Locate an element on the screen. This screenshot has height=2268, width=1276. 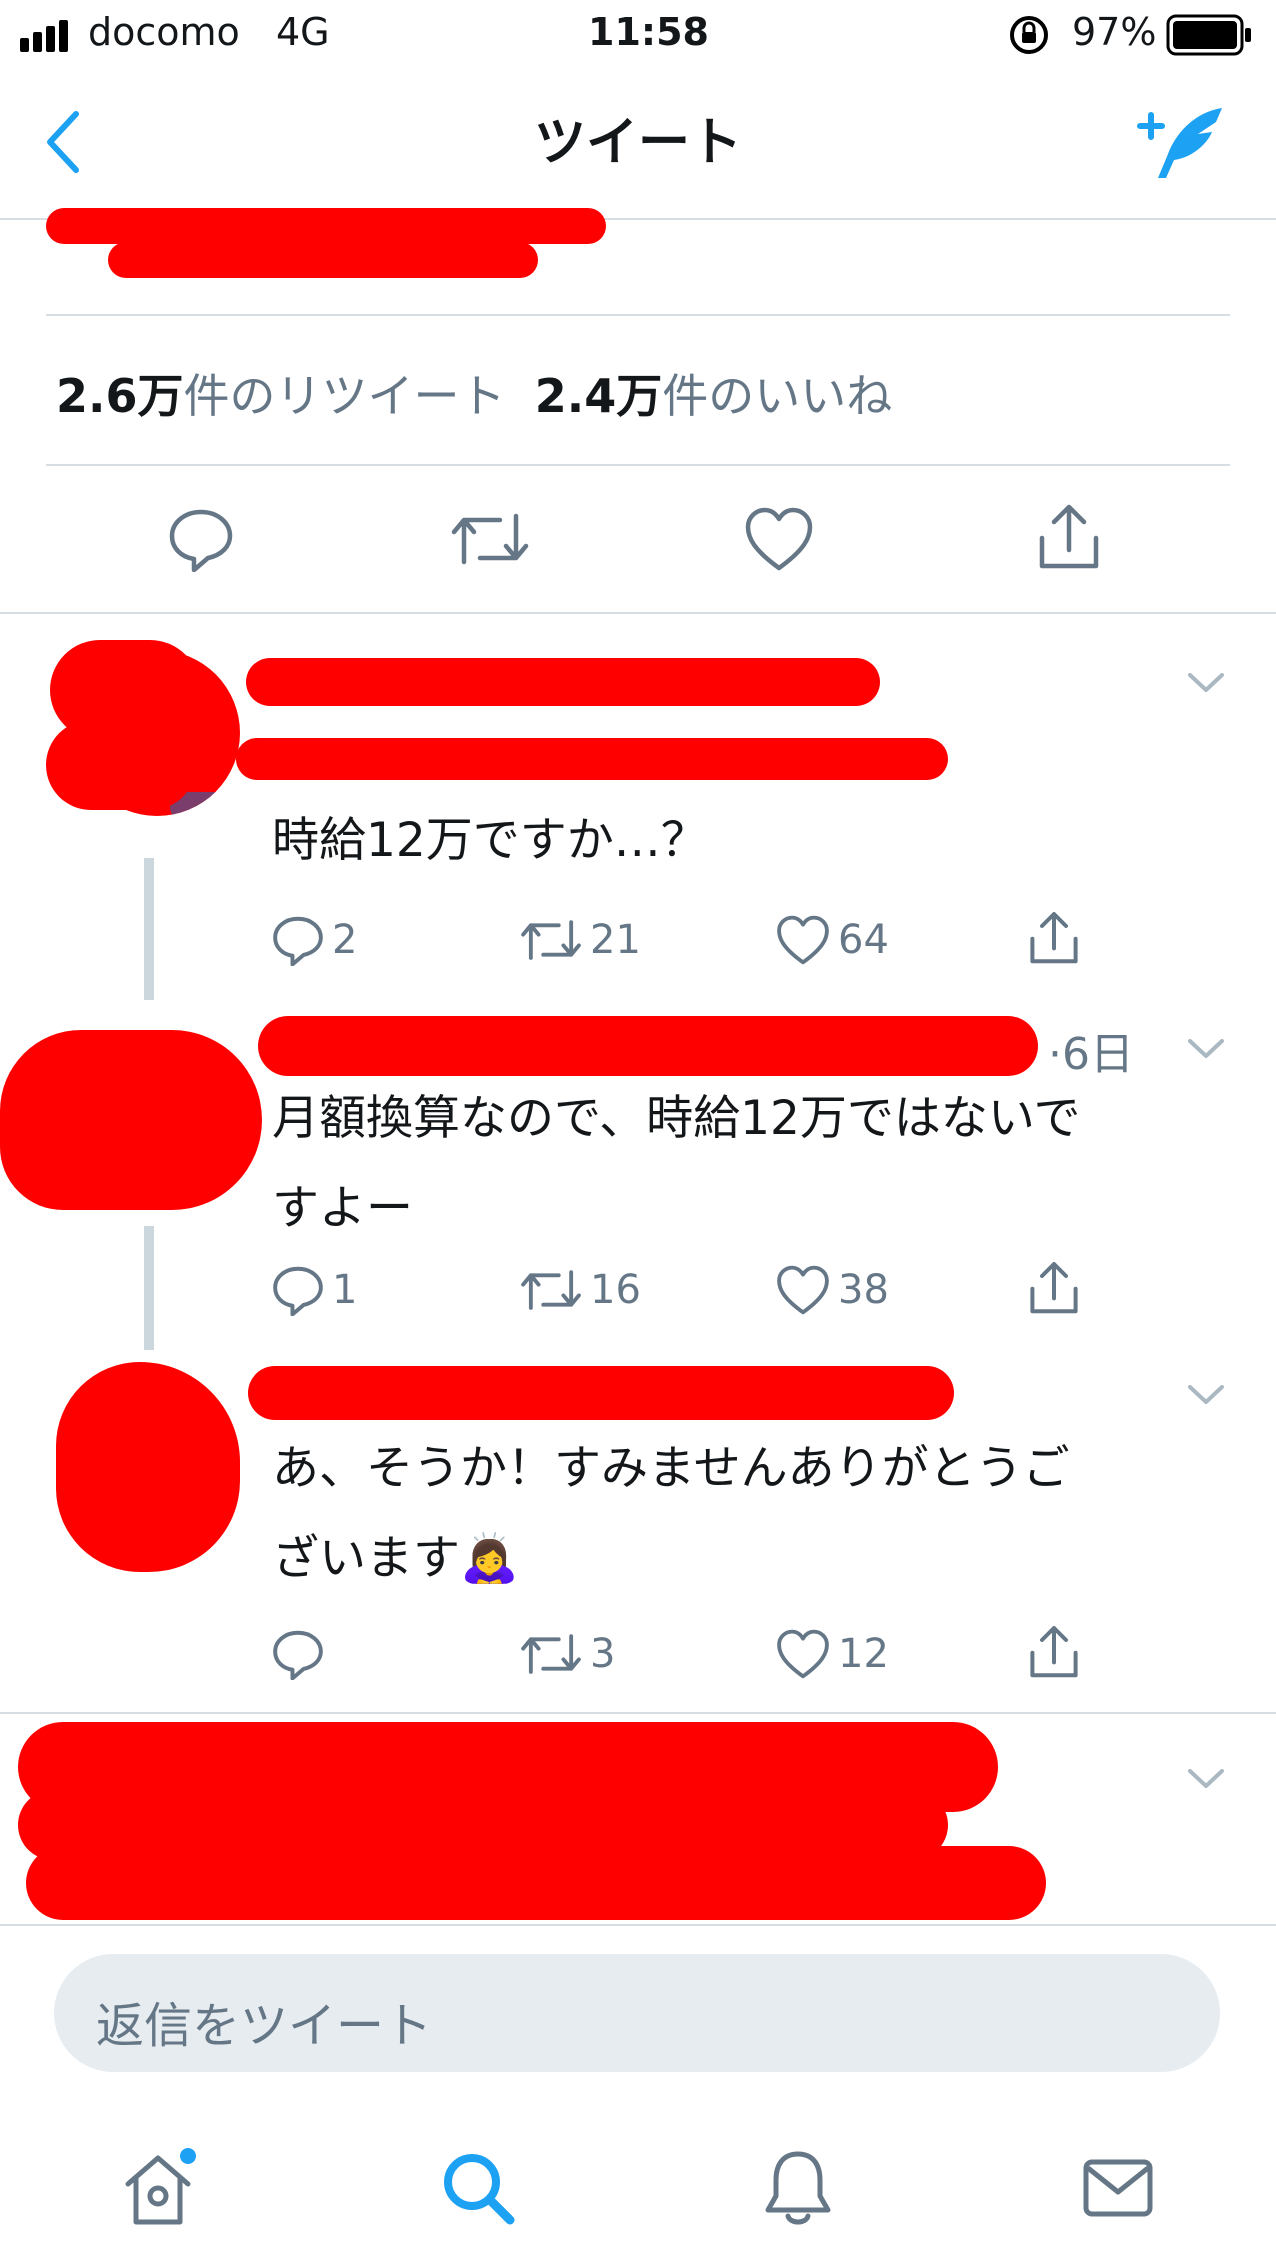
bowing-emoji: 🙇‍♀️ is located at coordinates (489, 1558).